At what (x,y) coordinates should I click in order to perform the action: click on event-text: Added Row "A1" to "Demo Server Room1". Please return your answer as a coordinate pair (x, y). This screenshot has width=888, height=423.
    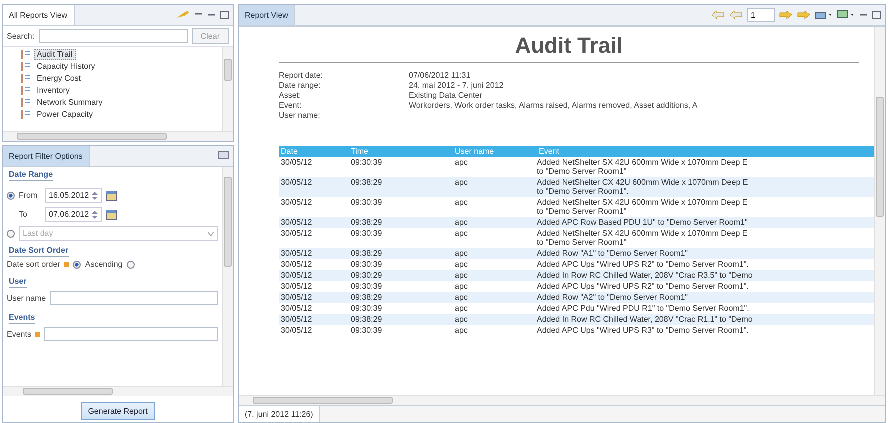
    Looking at the image, I should click on (613, 253).